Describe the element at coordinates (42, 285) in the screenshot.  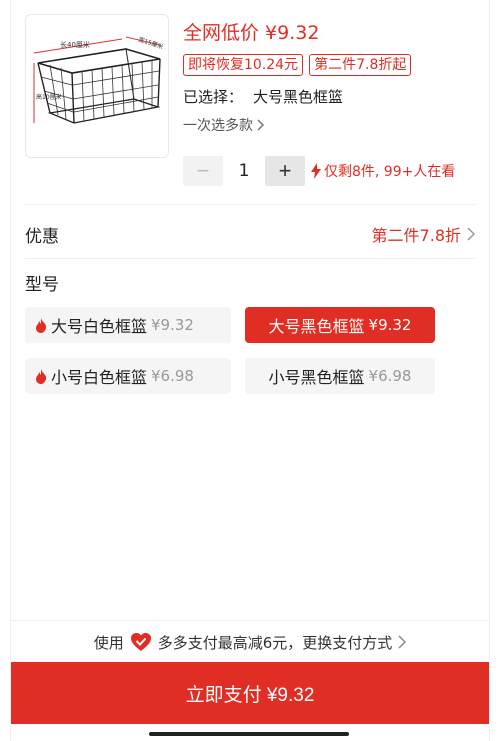
I see `model-title: 型号` at that location.